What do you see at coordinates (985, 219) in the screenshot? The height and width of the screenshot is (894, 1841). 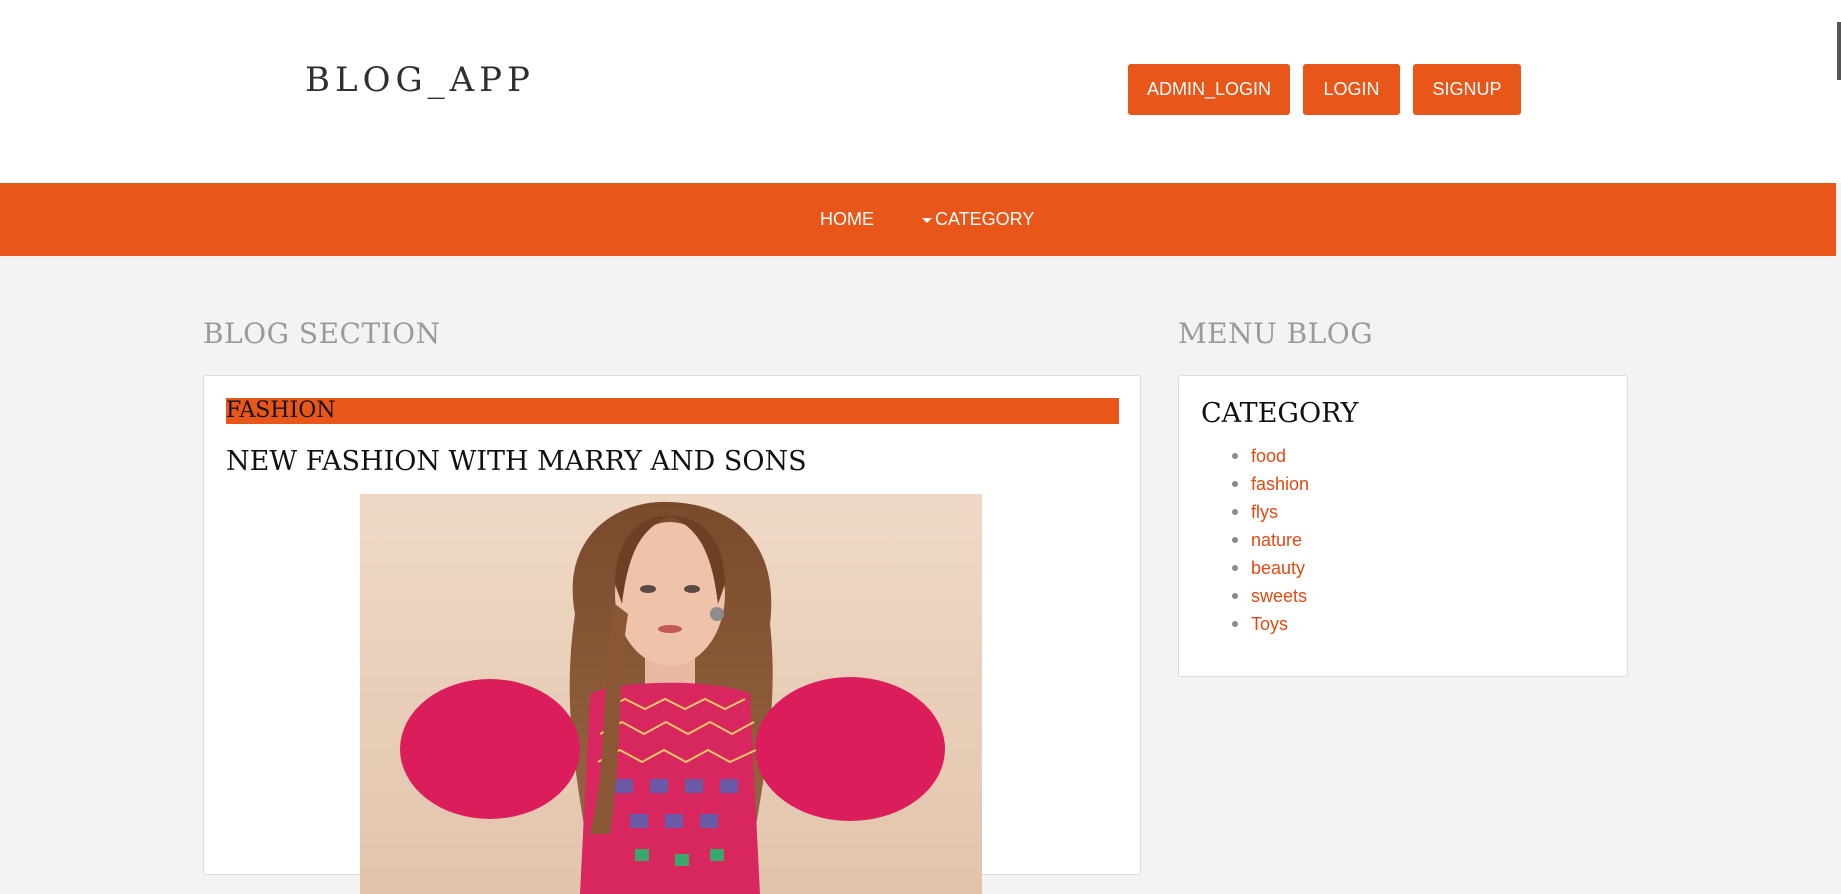 I see `nav-category-label: CATEGORY` at bounding box center [985, 219].